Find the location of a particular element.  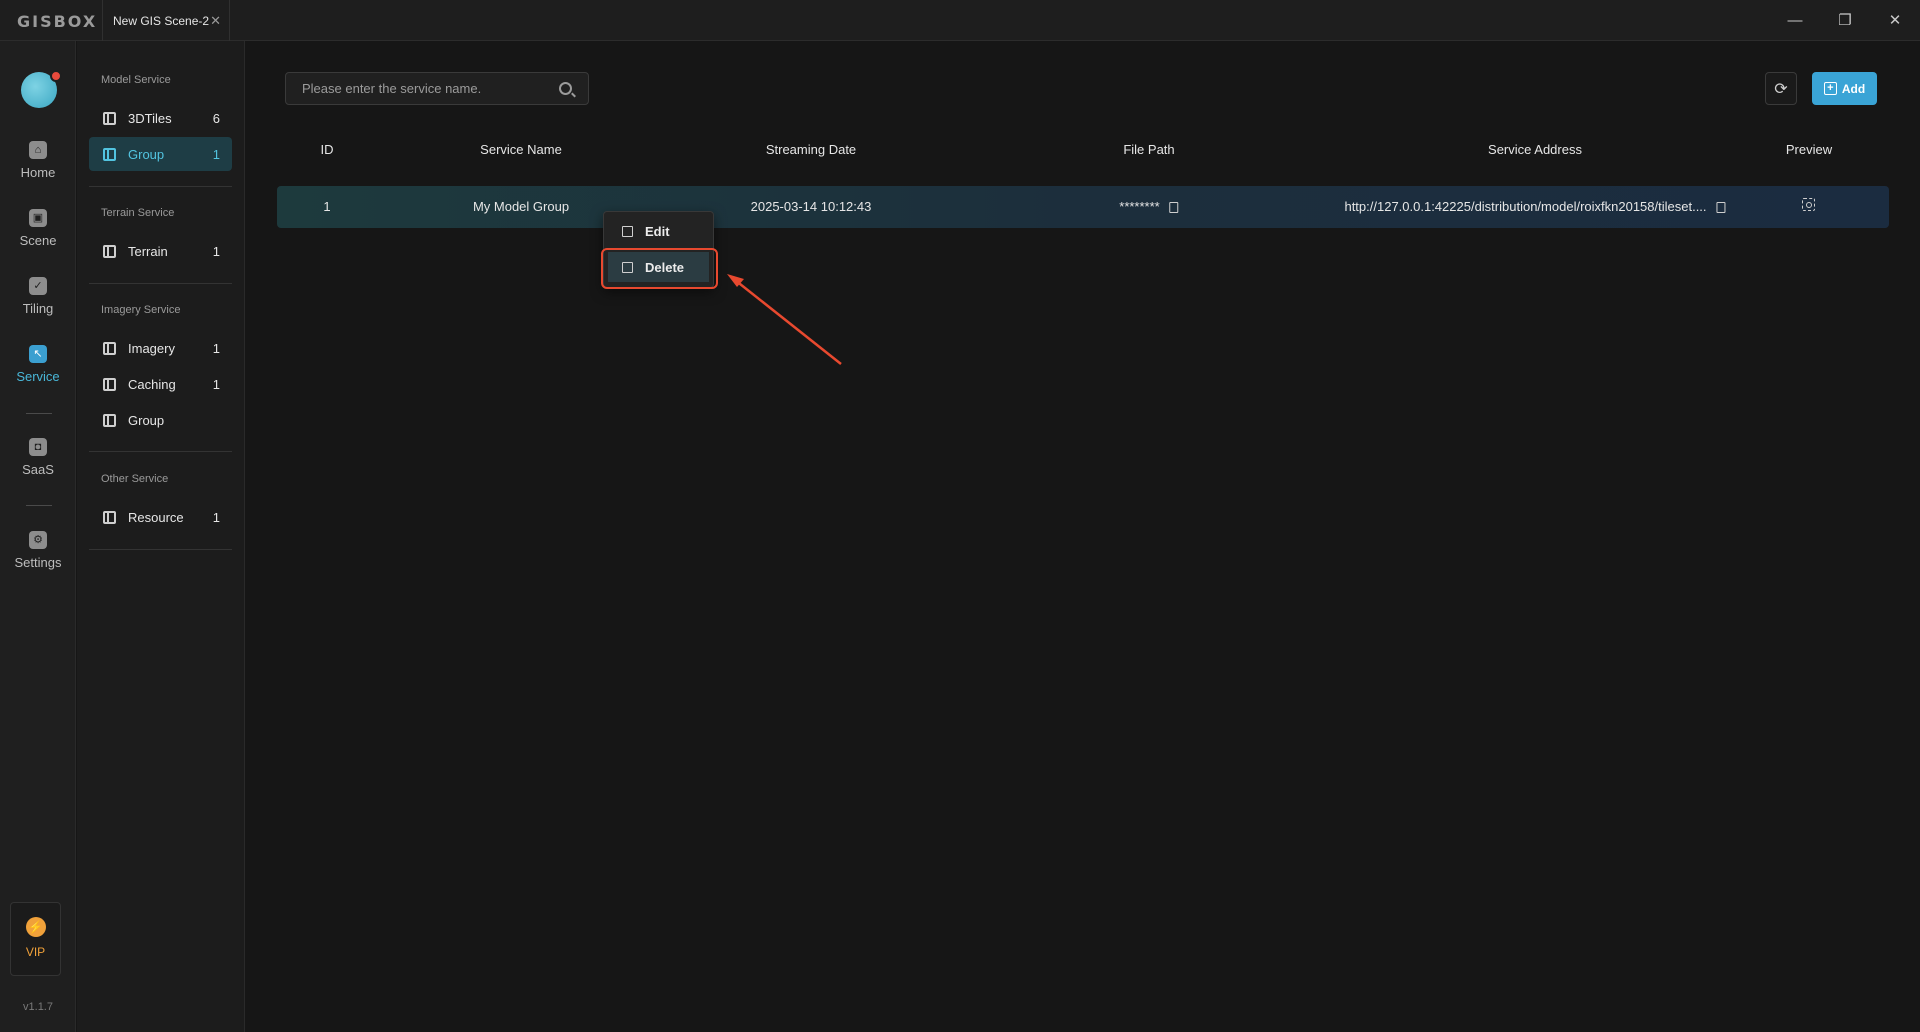

annotation-arrow is located at coordinates (784, 319).